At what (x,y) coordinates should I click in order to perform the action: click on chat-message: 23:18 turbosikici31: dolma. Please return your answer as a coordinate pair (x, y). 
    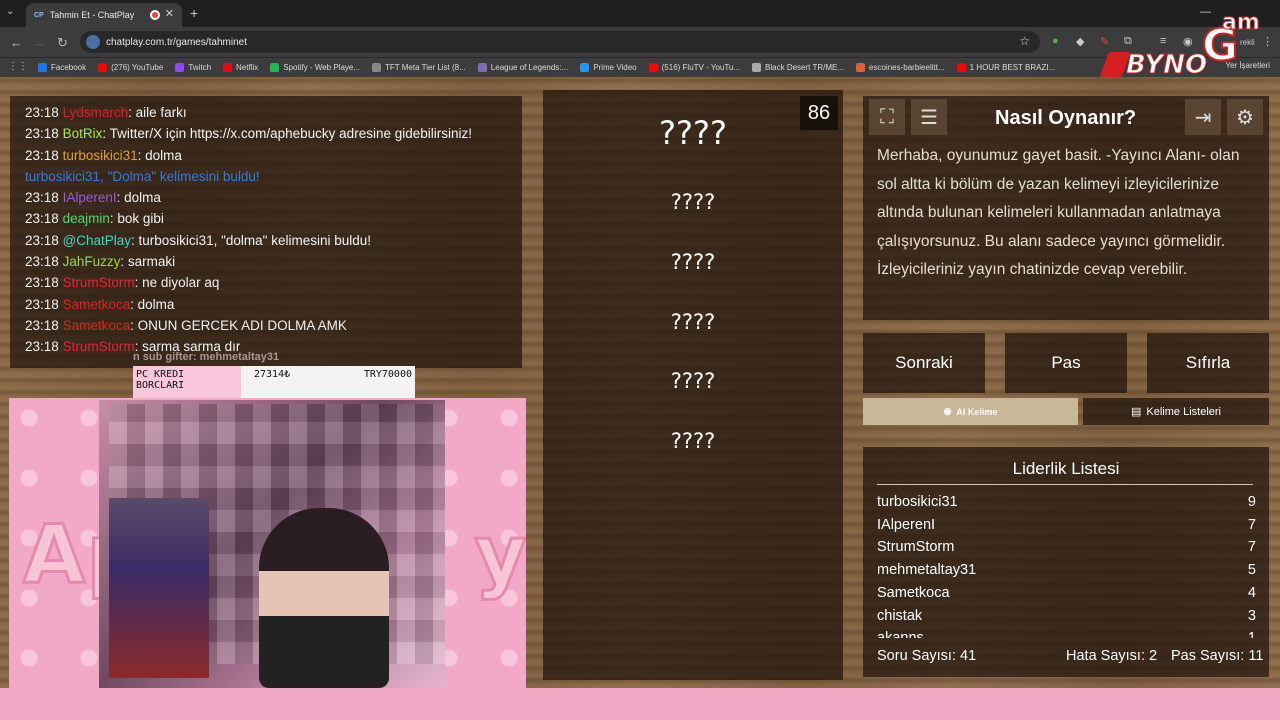
    Looking at the image, I should click on (273, 155).